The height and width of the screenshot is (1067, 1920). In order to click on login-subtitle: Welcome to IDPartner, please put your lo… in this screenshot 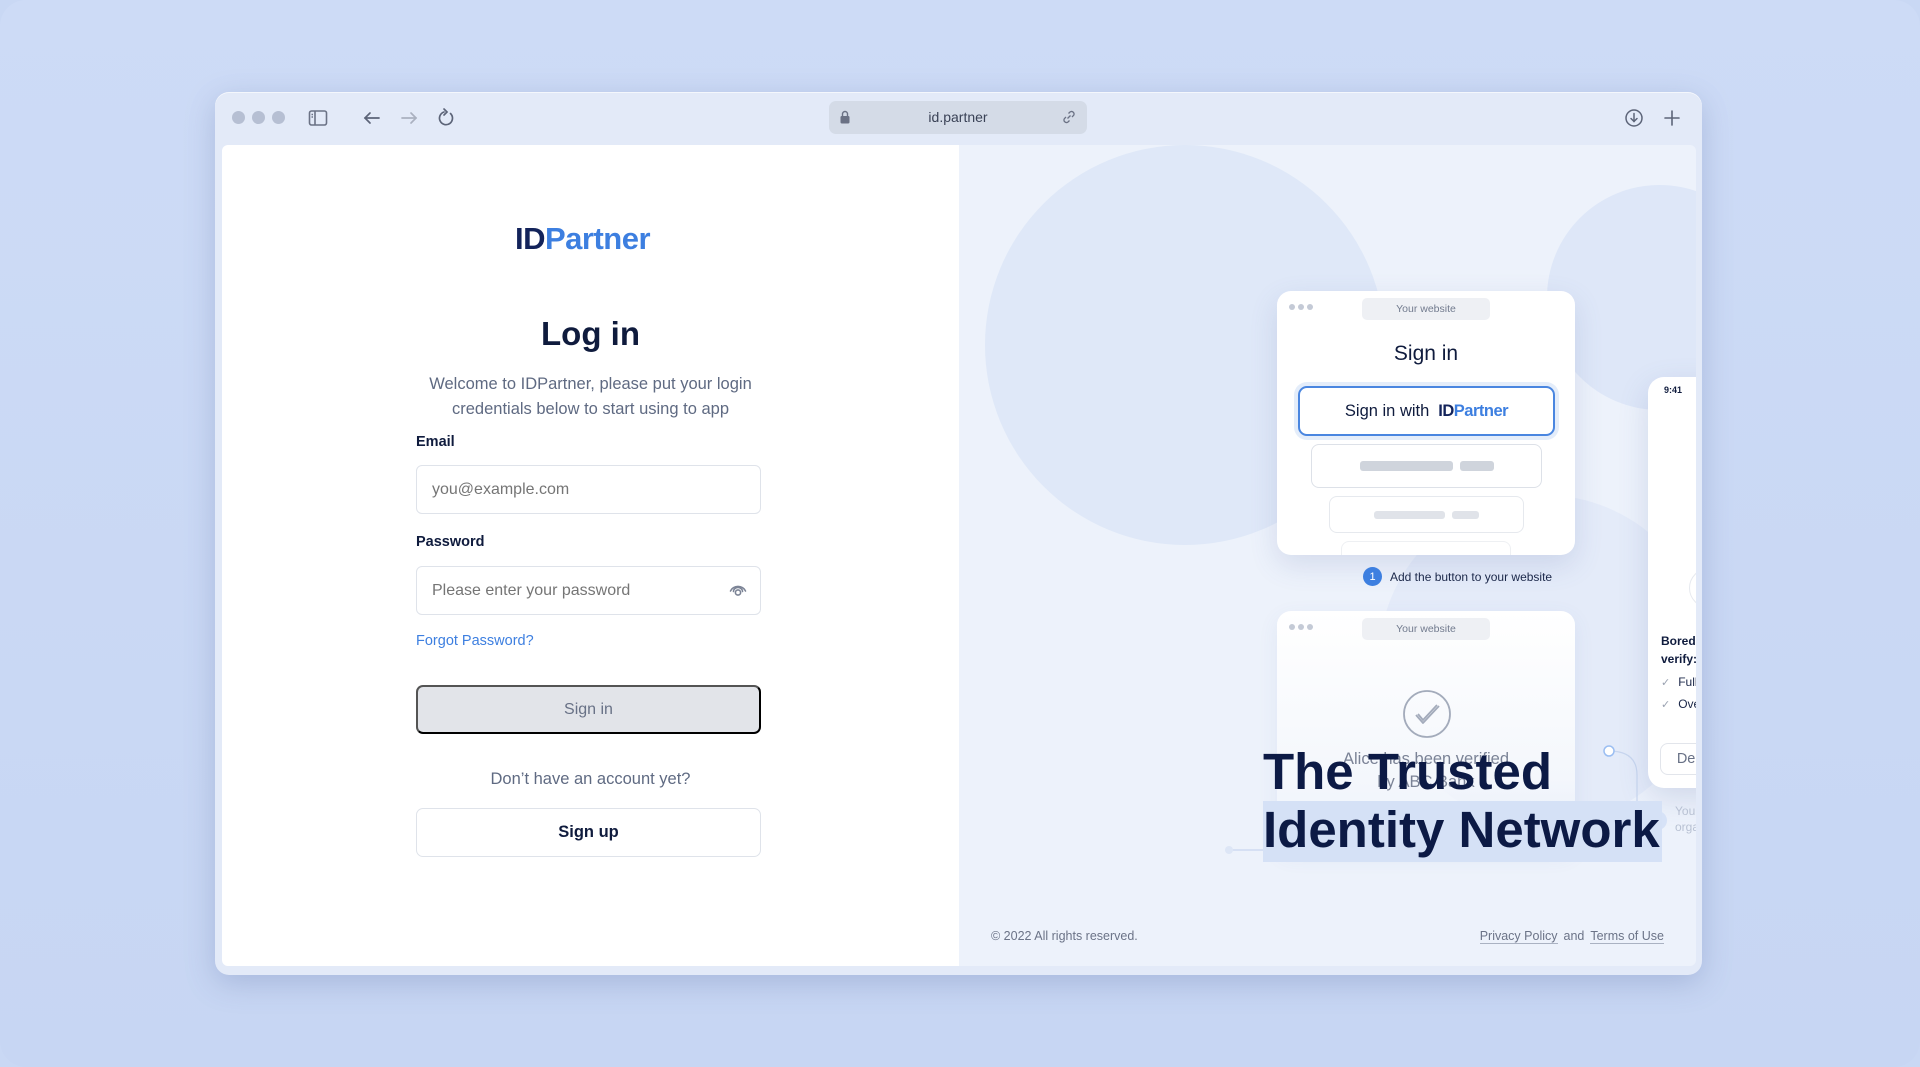, I will do `click(590, 396)`.